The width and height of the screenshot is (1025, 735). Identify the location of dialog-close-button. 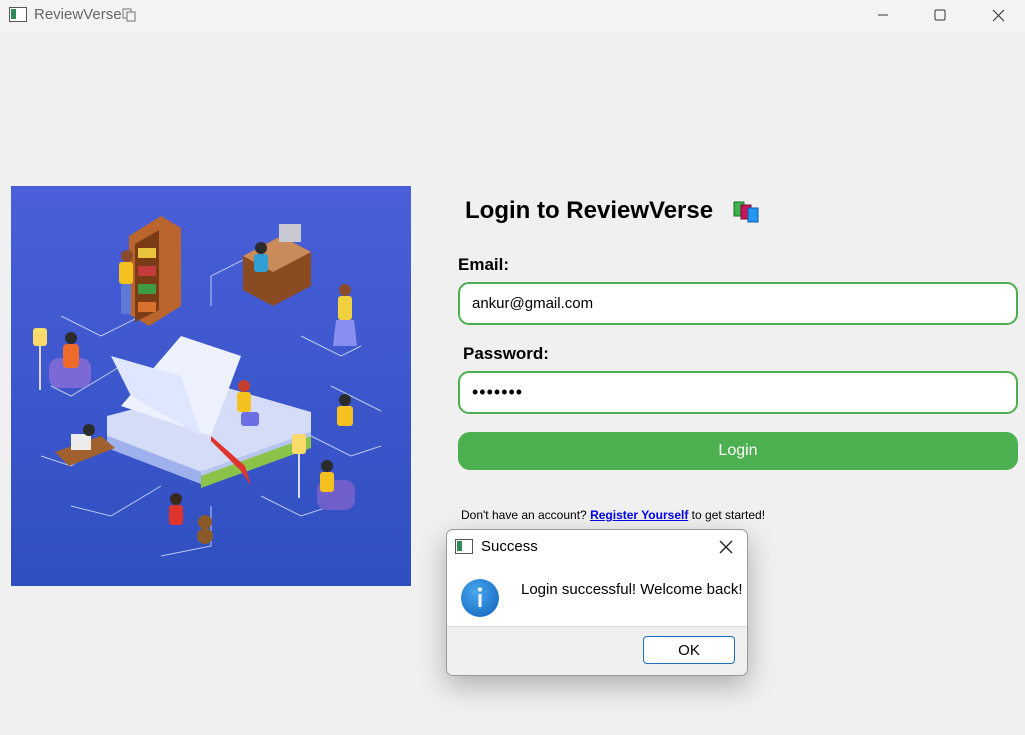
(726, 547).